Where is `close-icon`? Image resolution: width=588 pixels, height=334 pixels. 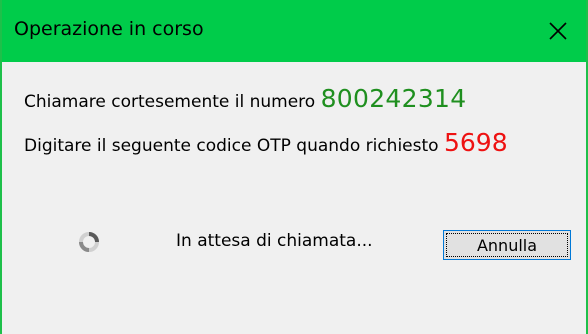 close-icon is located at coordinates (558, 31).